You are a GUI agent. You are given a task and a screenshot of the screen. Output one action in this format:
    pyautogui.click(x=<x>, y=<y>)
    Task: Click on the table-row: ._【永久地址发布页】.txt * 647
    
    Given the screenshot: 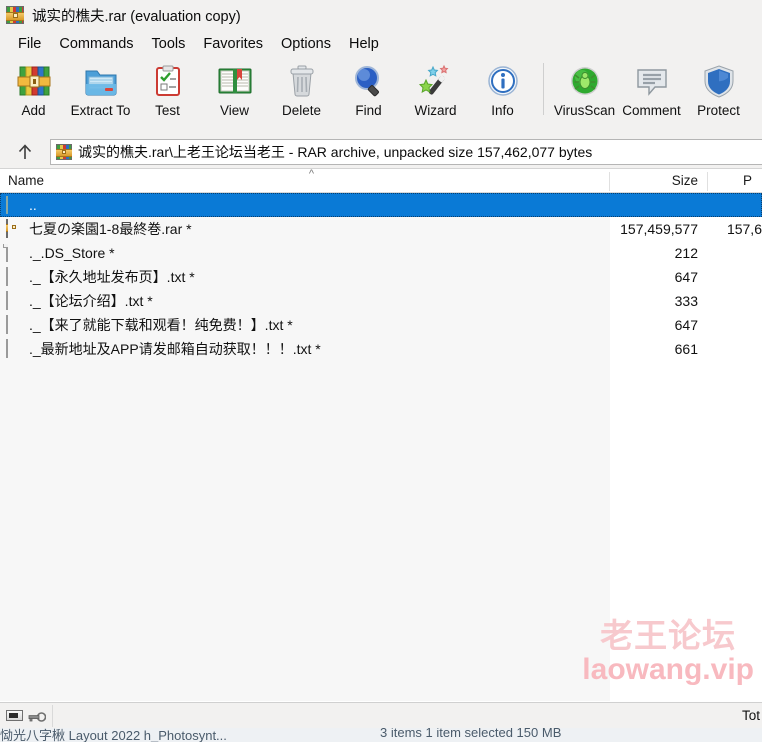 What is the action you would take?
    pyautogui.click(x=381, y=277)
    